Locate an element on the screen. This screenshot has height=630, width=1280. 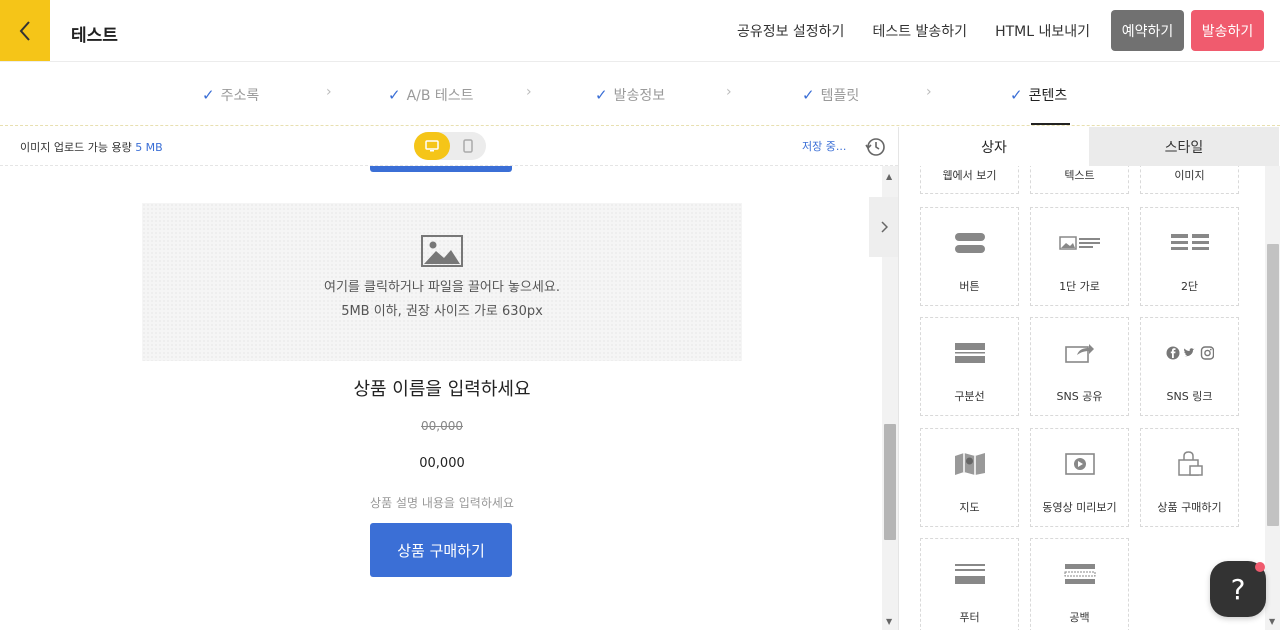
tab-box: 상자 is located at coordinates (994, 146).